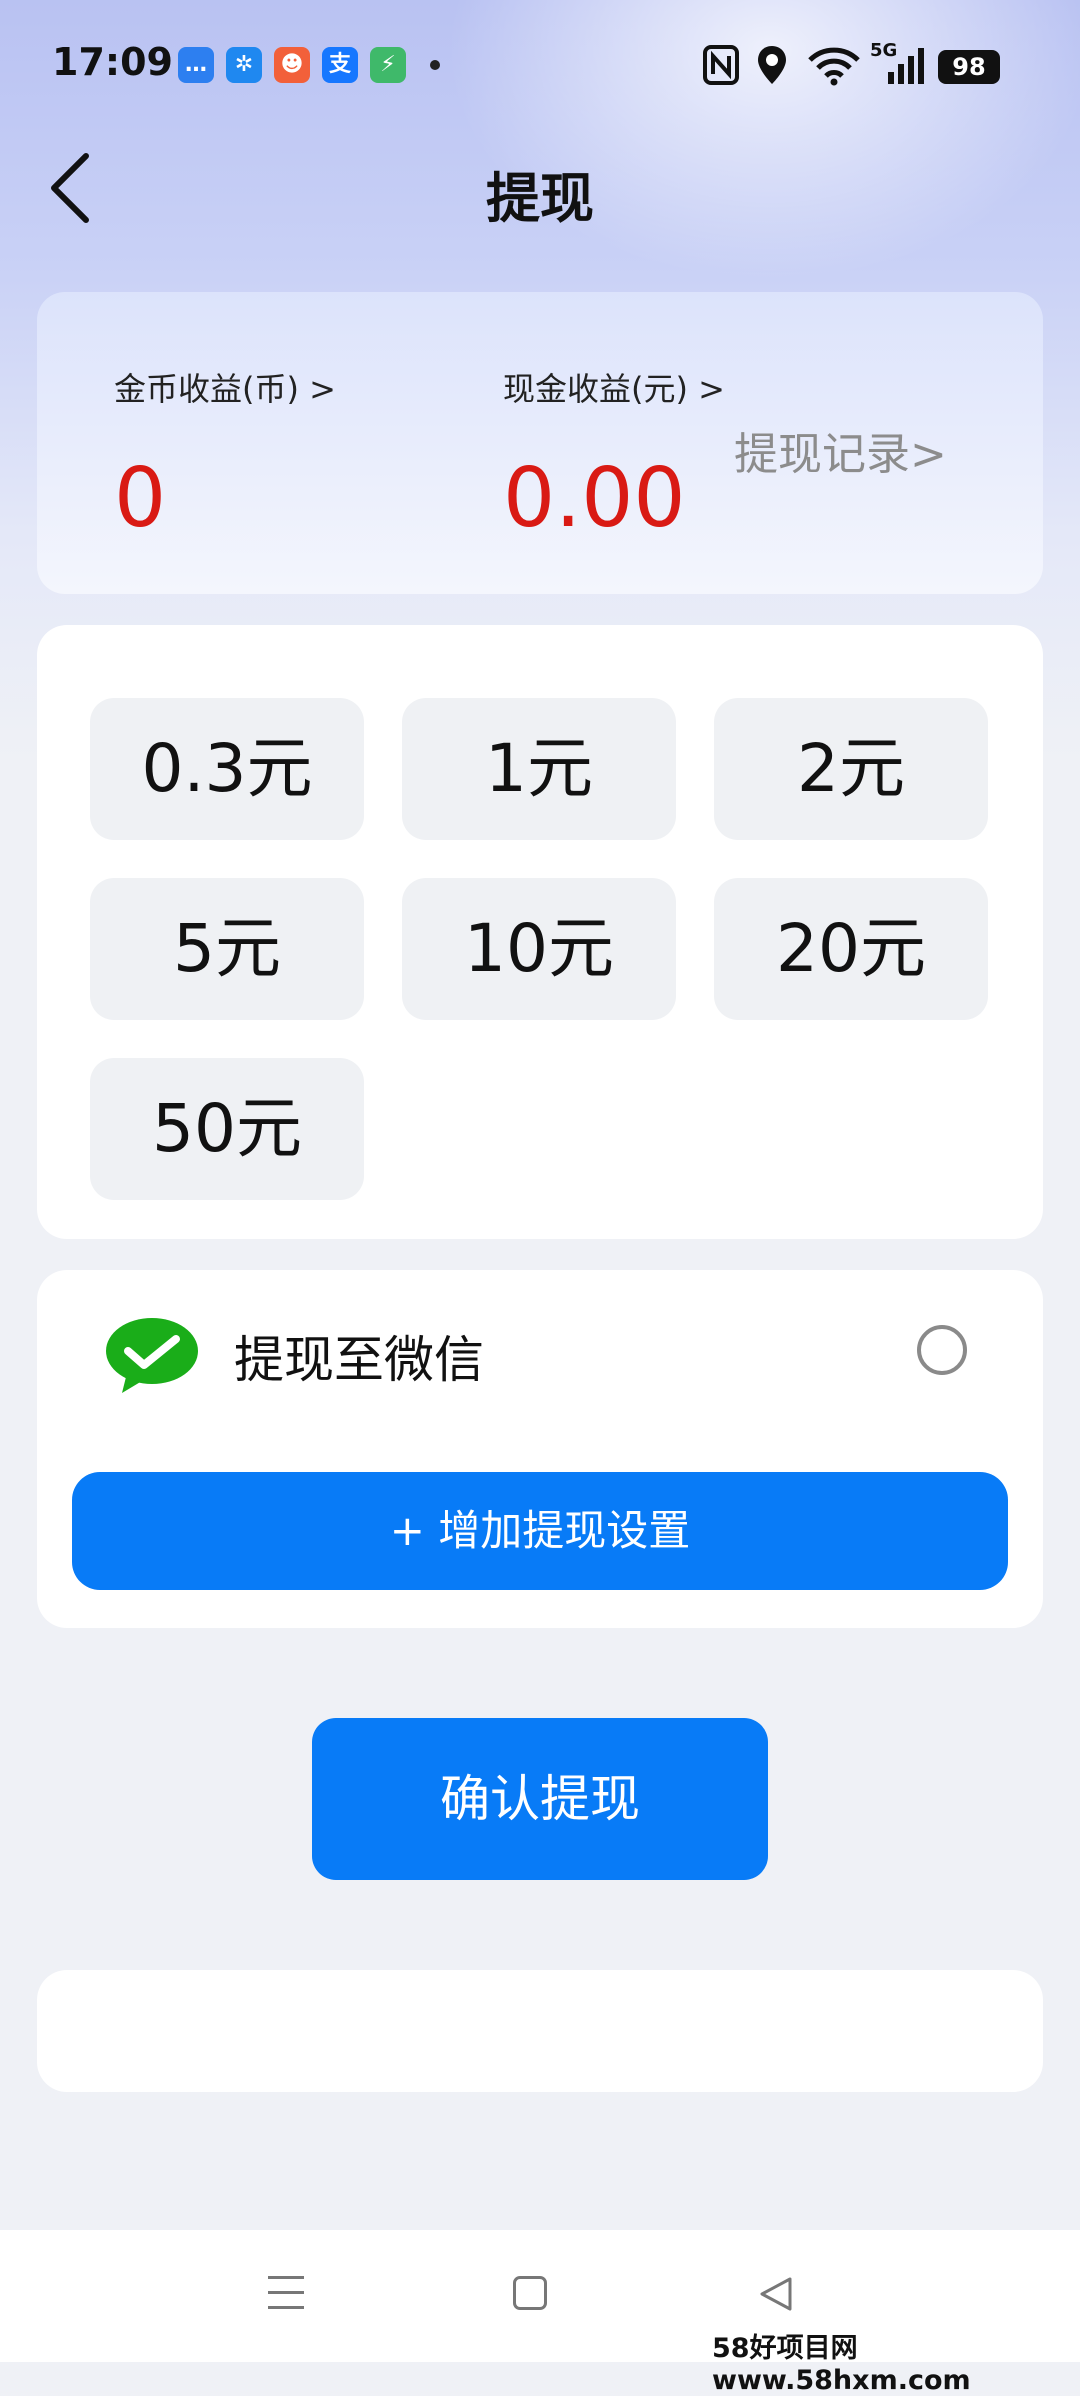 This screenshot has width=1080, height=2396. Describe the element at coordinates (227, 949) in the screenshot. I see `amount-option: 5元` at that location.